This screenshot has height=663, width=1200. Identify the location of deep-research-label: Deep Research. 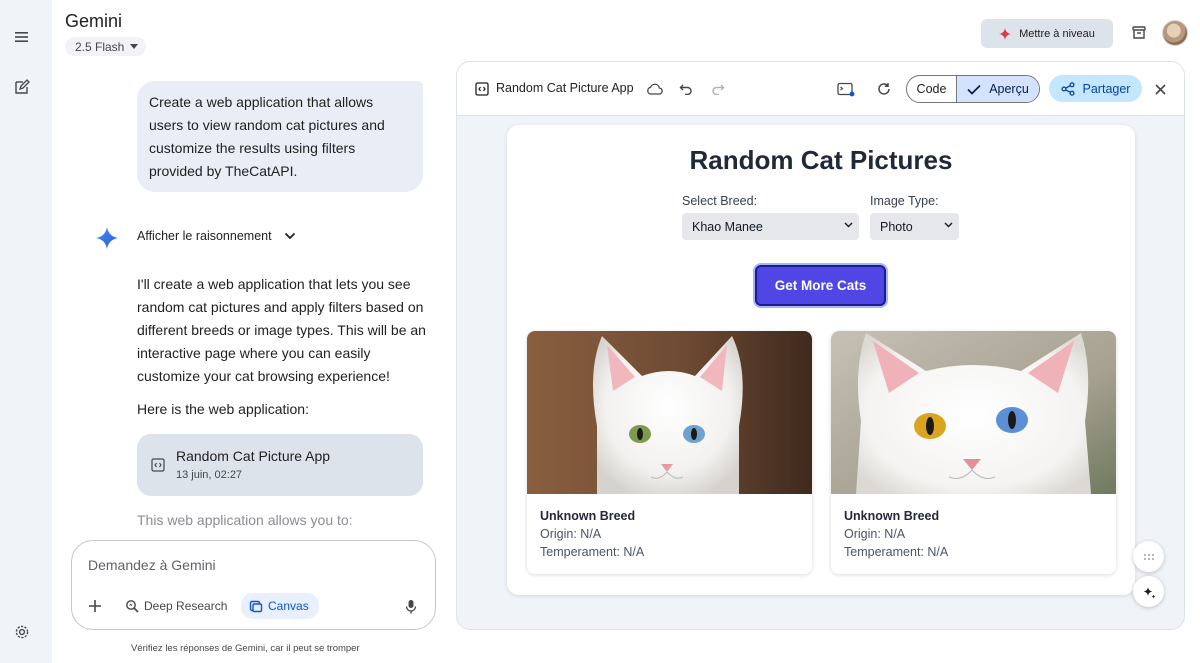
(186, 606).